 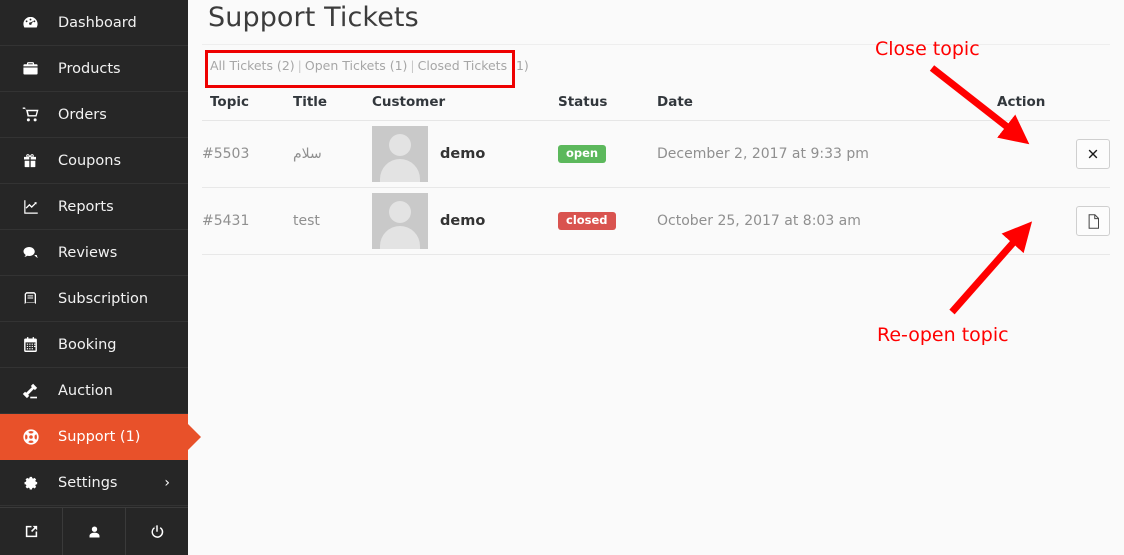 I want to click on sidebar-item-reports: Reports, so click(x=94, y=207).